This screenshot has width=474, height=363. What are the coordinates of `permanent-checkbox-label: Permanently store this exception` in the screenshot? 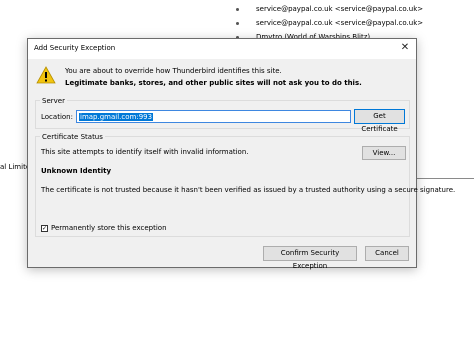 It's located at (109, 228).